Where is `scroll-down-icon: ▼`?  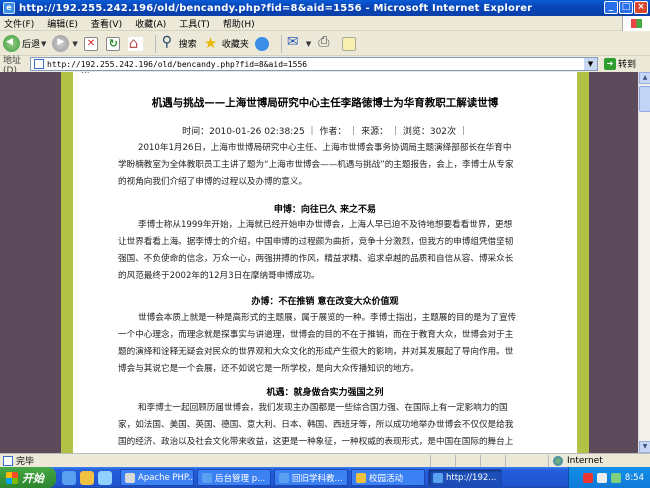 scroll-down-icon: ▼ is located at coordinates (644, 447).